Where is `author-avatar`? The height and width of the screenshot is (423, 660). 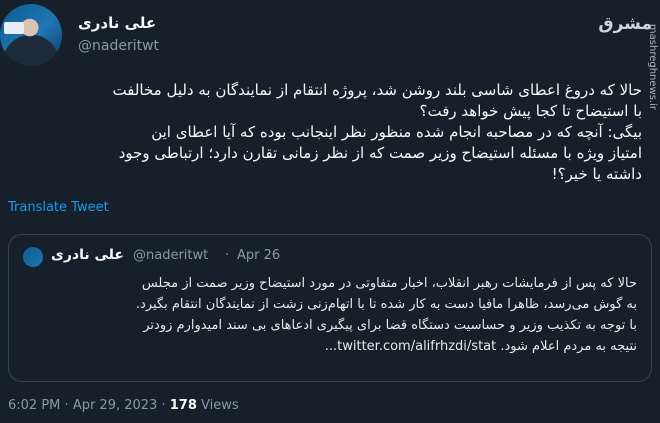
author-avatar is located at coordinates (31, 35).